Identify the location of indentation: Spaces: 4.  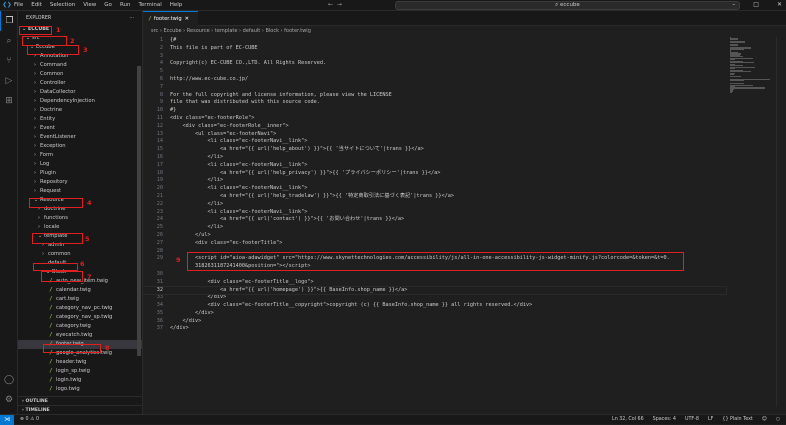
(664, 419).